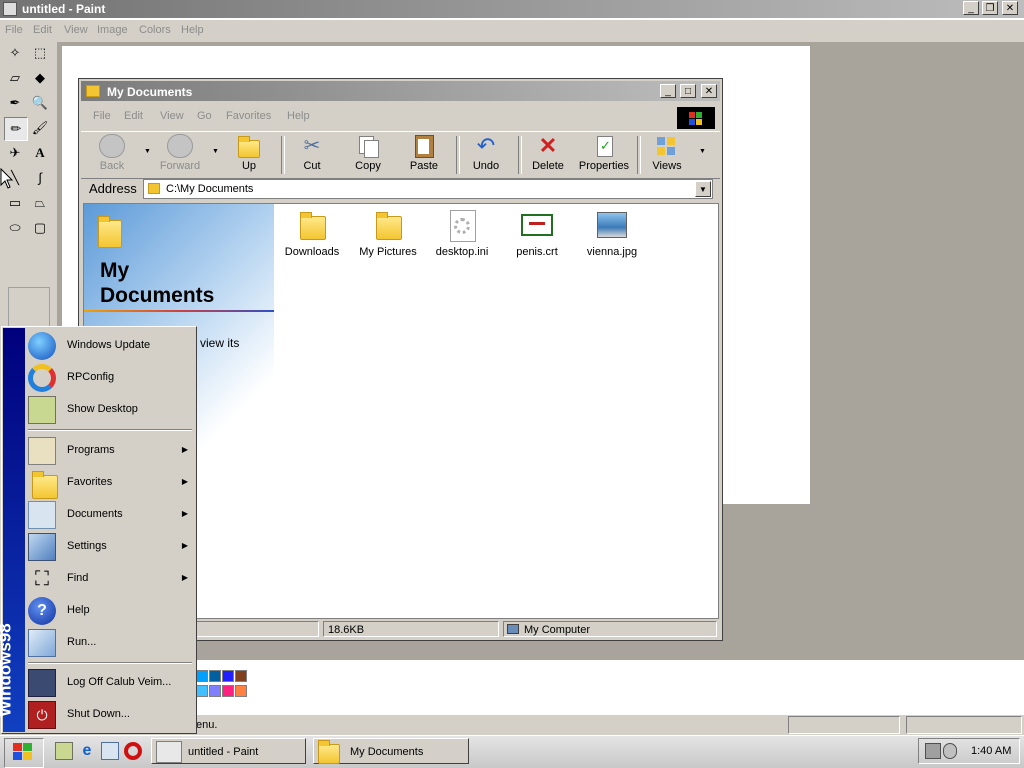 The image size is (1024, 768). I want to click on start-button, so click(24, 753).